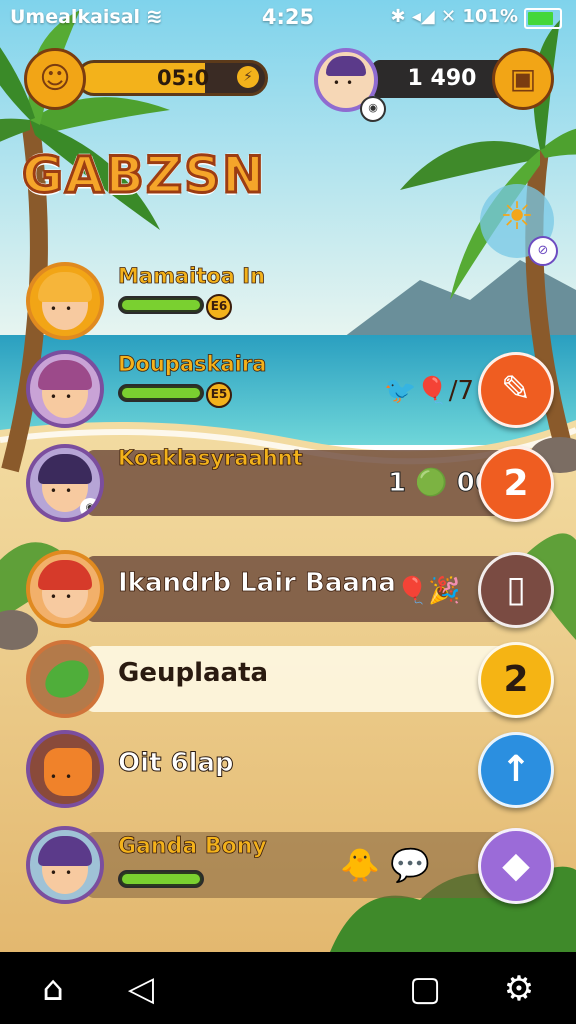 The image size is (576, 1024). What do you see at coordinates (288, 483) in the screenshot?
I see `list-item: •• ◉ Koaklasyraahnt 1 🟢 00 2` at bounding box center [288, 483].